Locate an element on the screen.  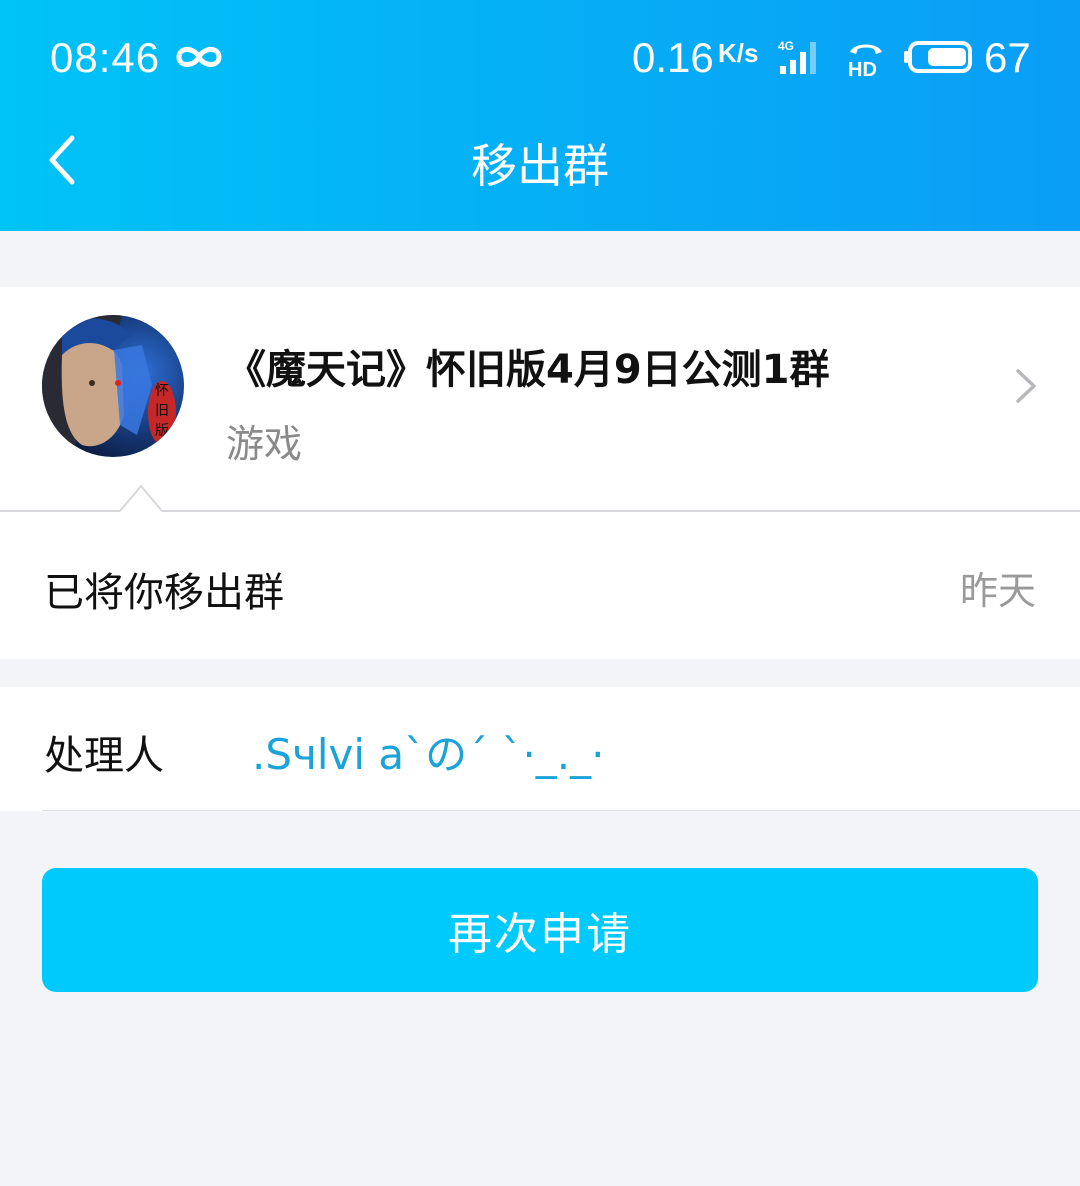
notice-row: 已将你移出群 昨天 is located at coordinates (540, 585).